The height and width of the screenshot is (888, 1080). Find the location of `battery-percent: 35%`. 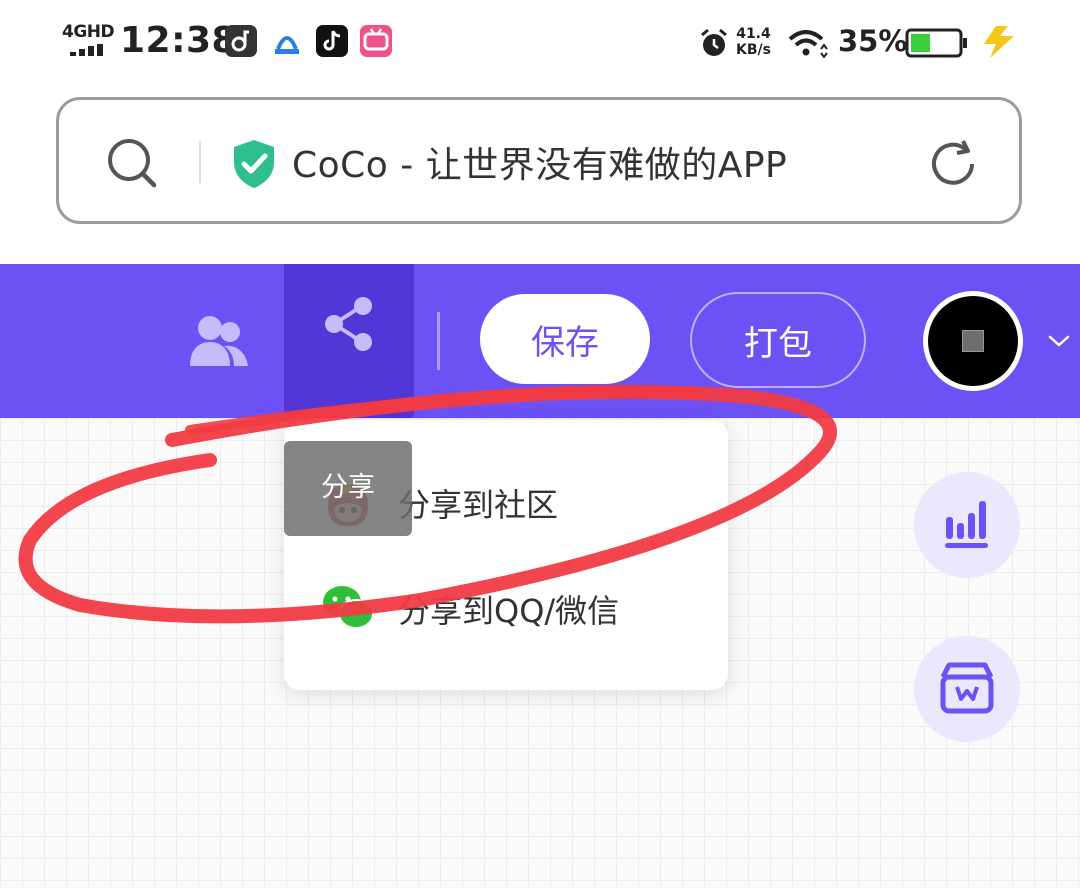

battery-percent: 35% is located at coordinates (873, 41).